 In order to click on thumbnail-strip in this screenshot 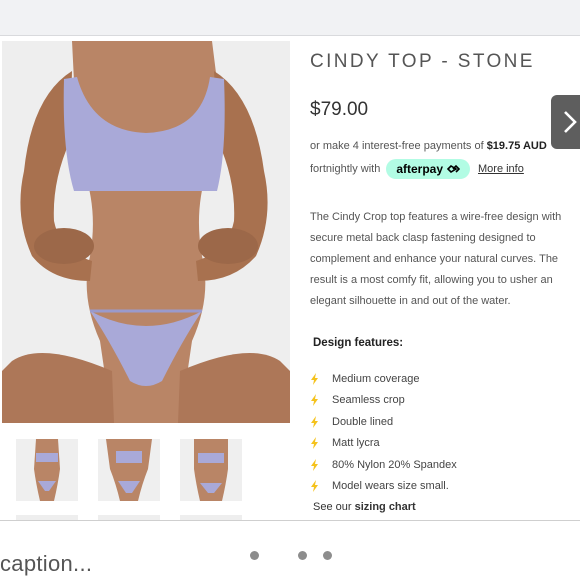, I will do `click(148, 479)`.